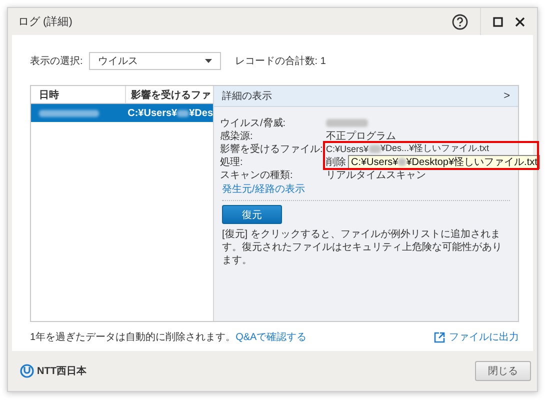  What do you see at coordinates (154, 61) in the screenshot?
I see `filter-dropdown: ウイルス` at bounding box center [154, 61].